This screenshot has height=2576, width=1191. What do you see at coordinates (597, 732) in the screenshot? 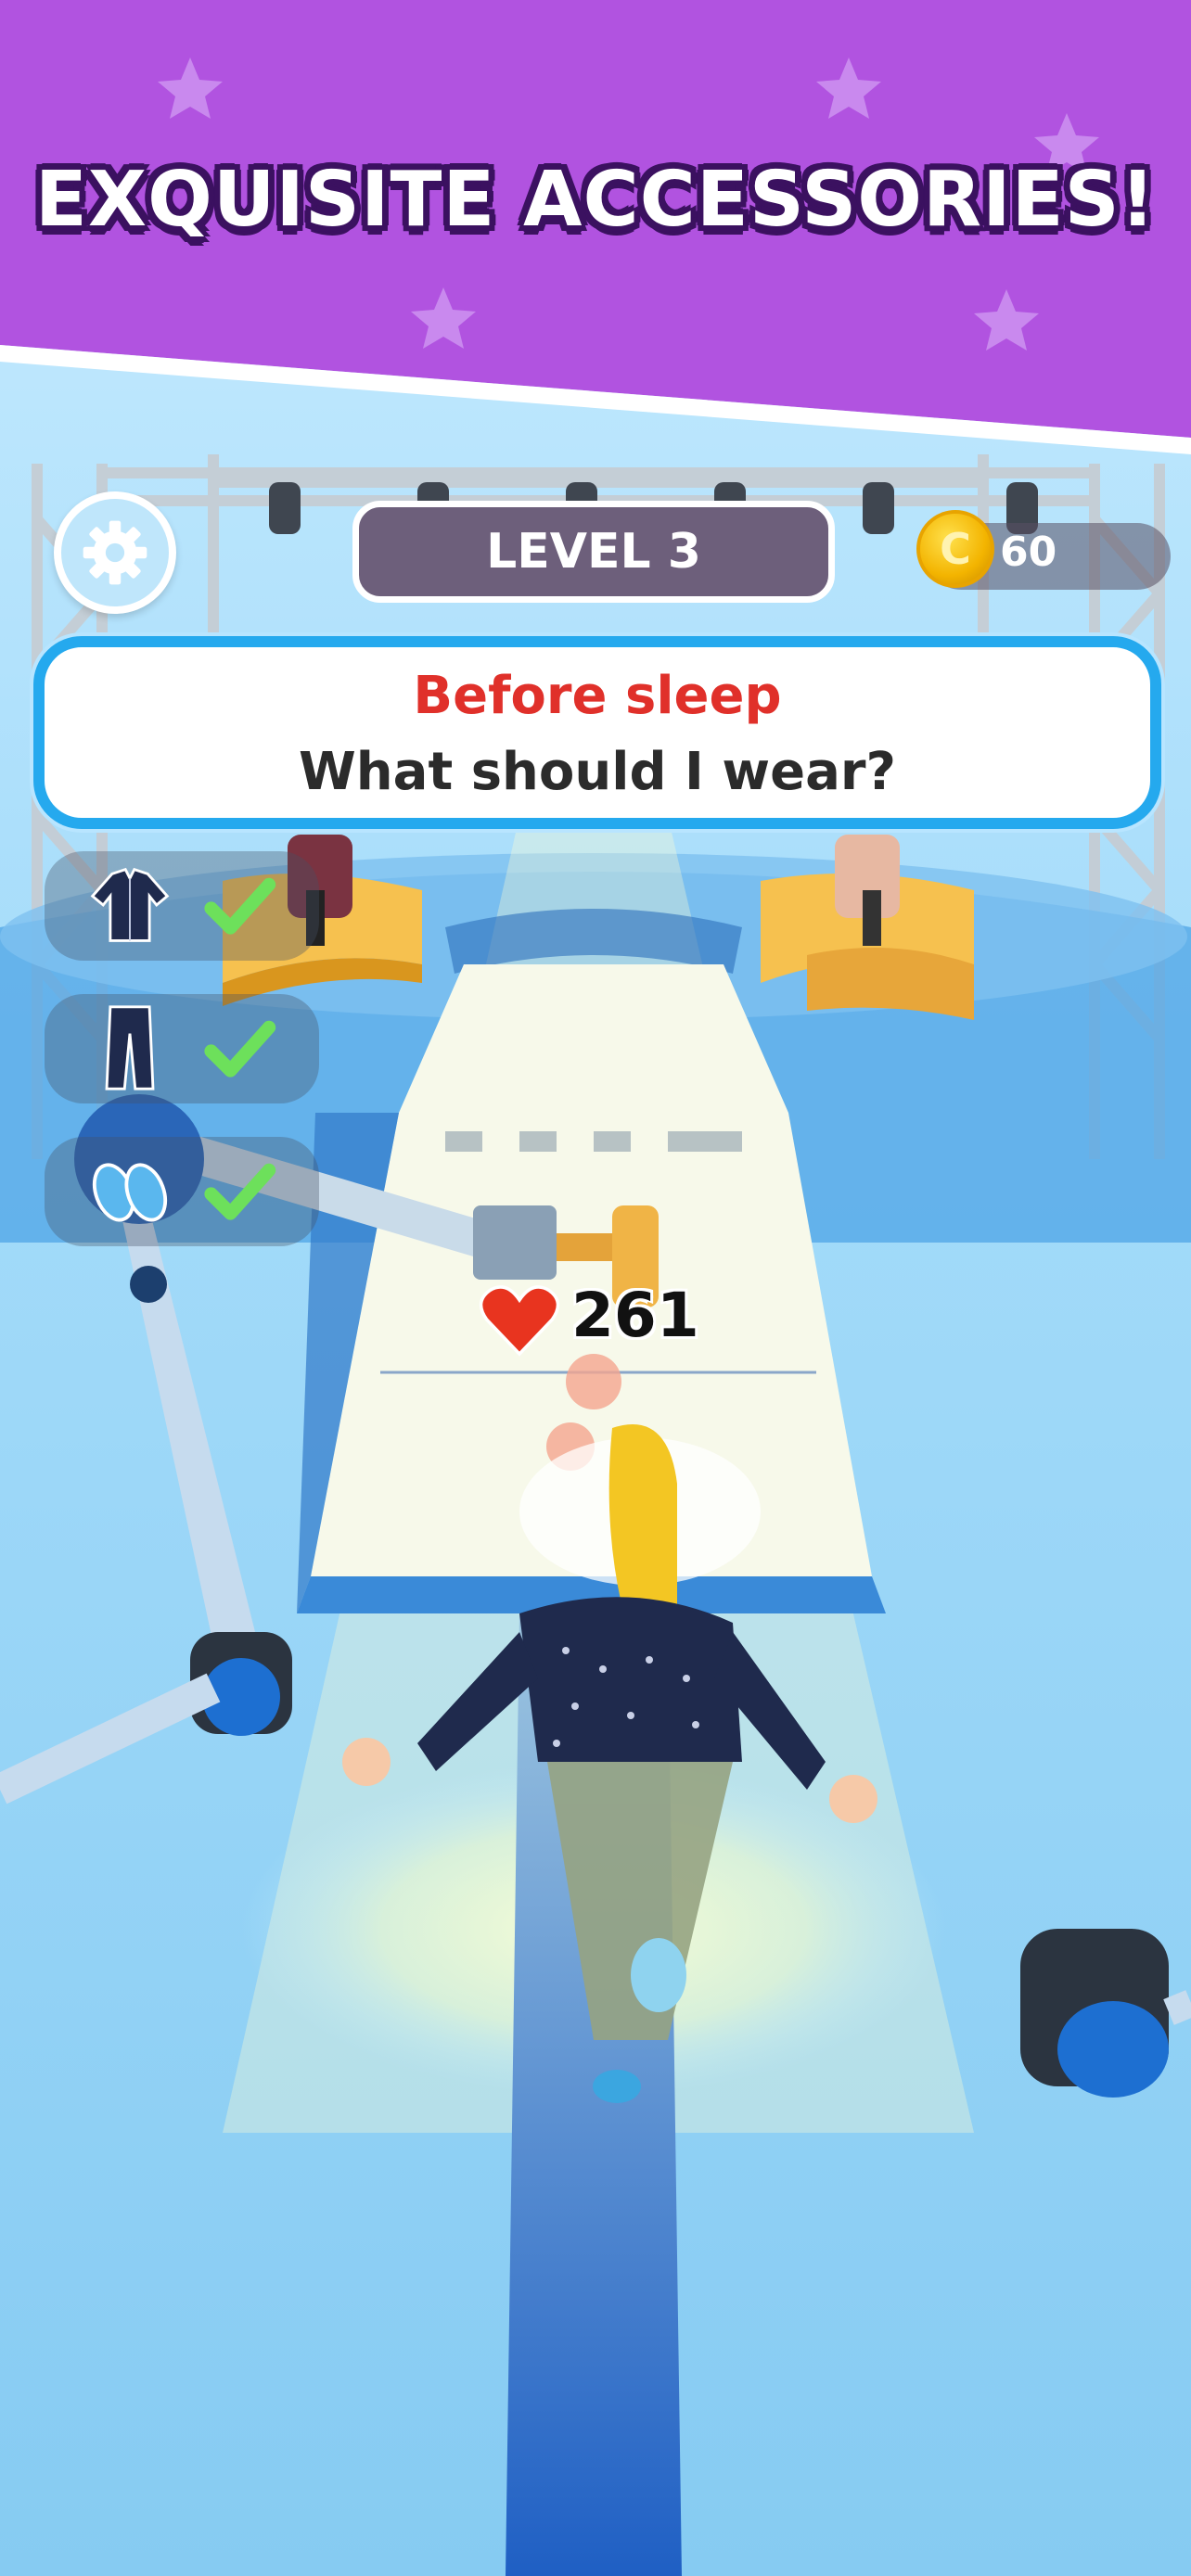
I see `question-card: Before sleep What should I wear?` at bounding box center [597, 732].